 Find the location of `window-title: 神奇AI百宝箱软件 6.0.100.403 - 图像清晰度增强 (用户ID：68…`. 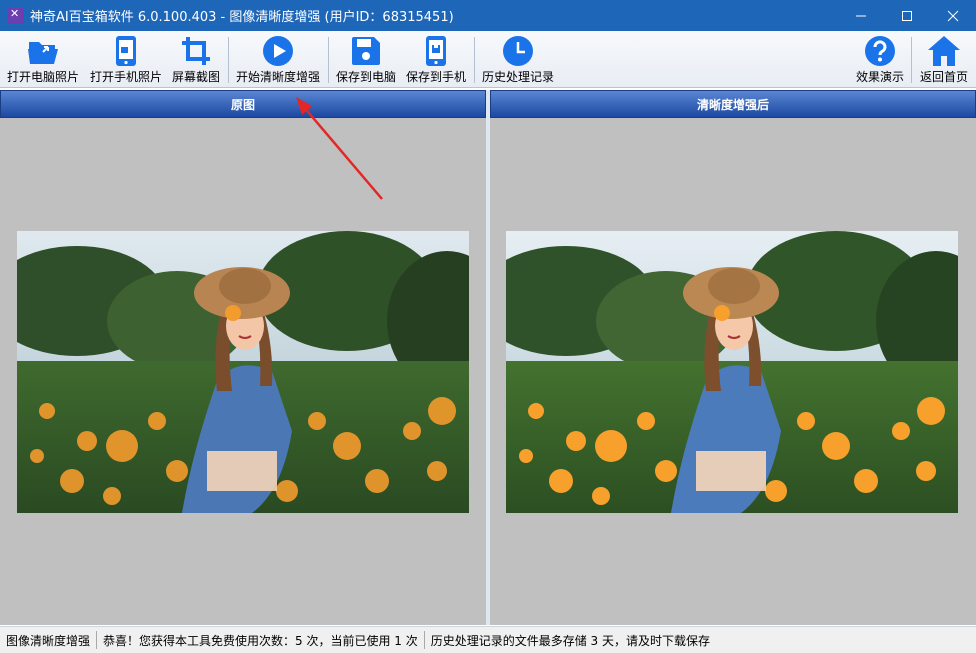

window-title: 神奇AI百宝箱软件 6.0.100.403 - 图像清晰度增强 (用户ID：68… is located at coordinates (242, 17).